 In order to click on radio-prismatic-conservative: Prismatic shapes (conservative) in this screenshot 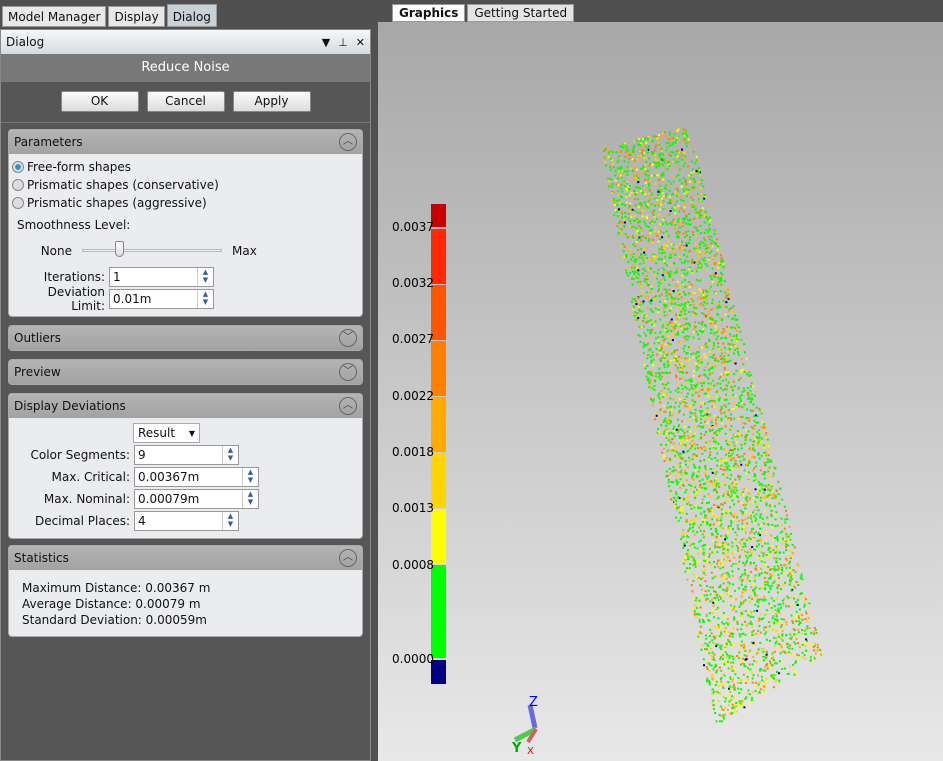, I will do `click(185, 185)`.